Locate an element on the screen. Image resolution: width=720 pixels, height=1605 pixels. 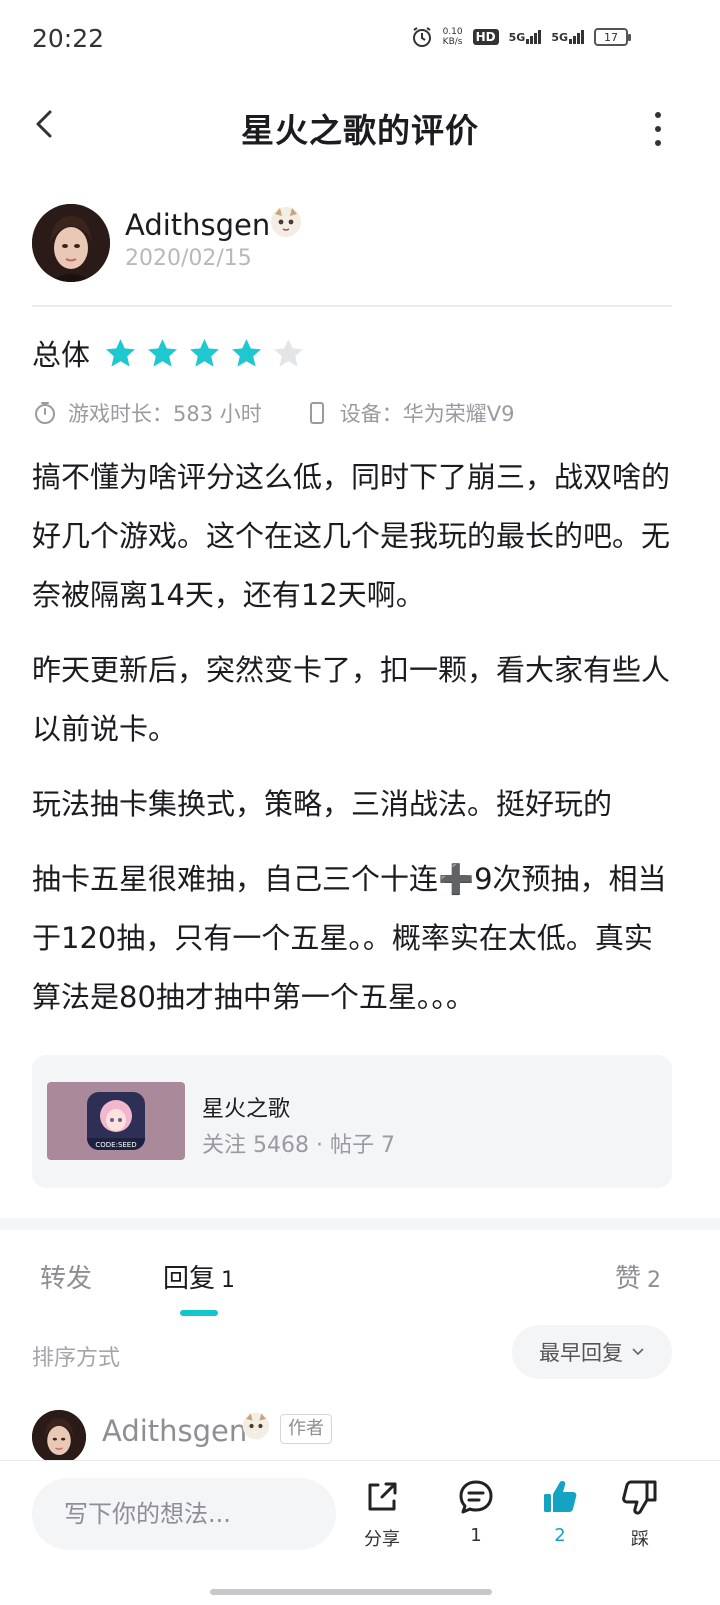
network-speed: 0.10 KB/s is located at coordinates (453, 37).